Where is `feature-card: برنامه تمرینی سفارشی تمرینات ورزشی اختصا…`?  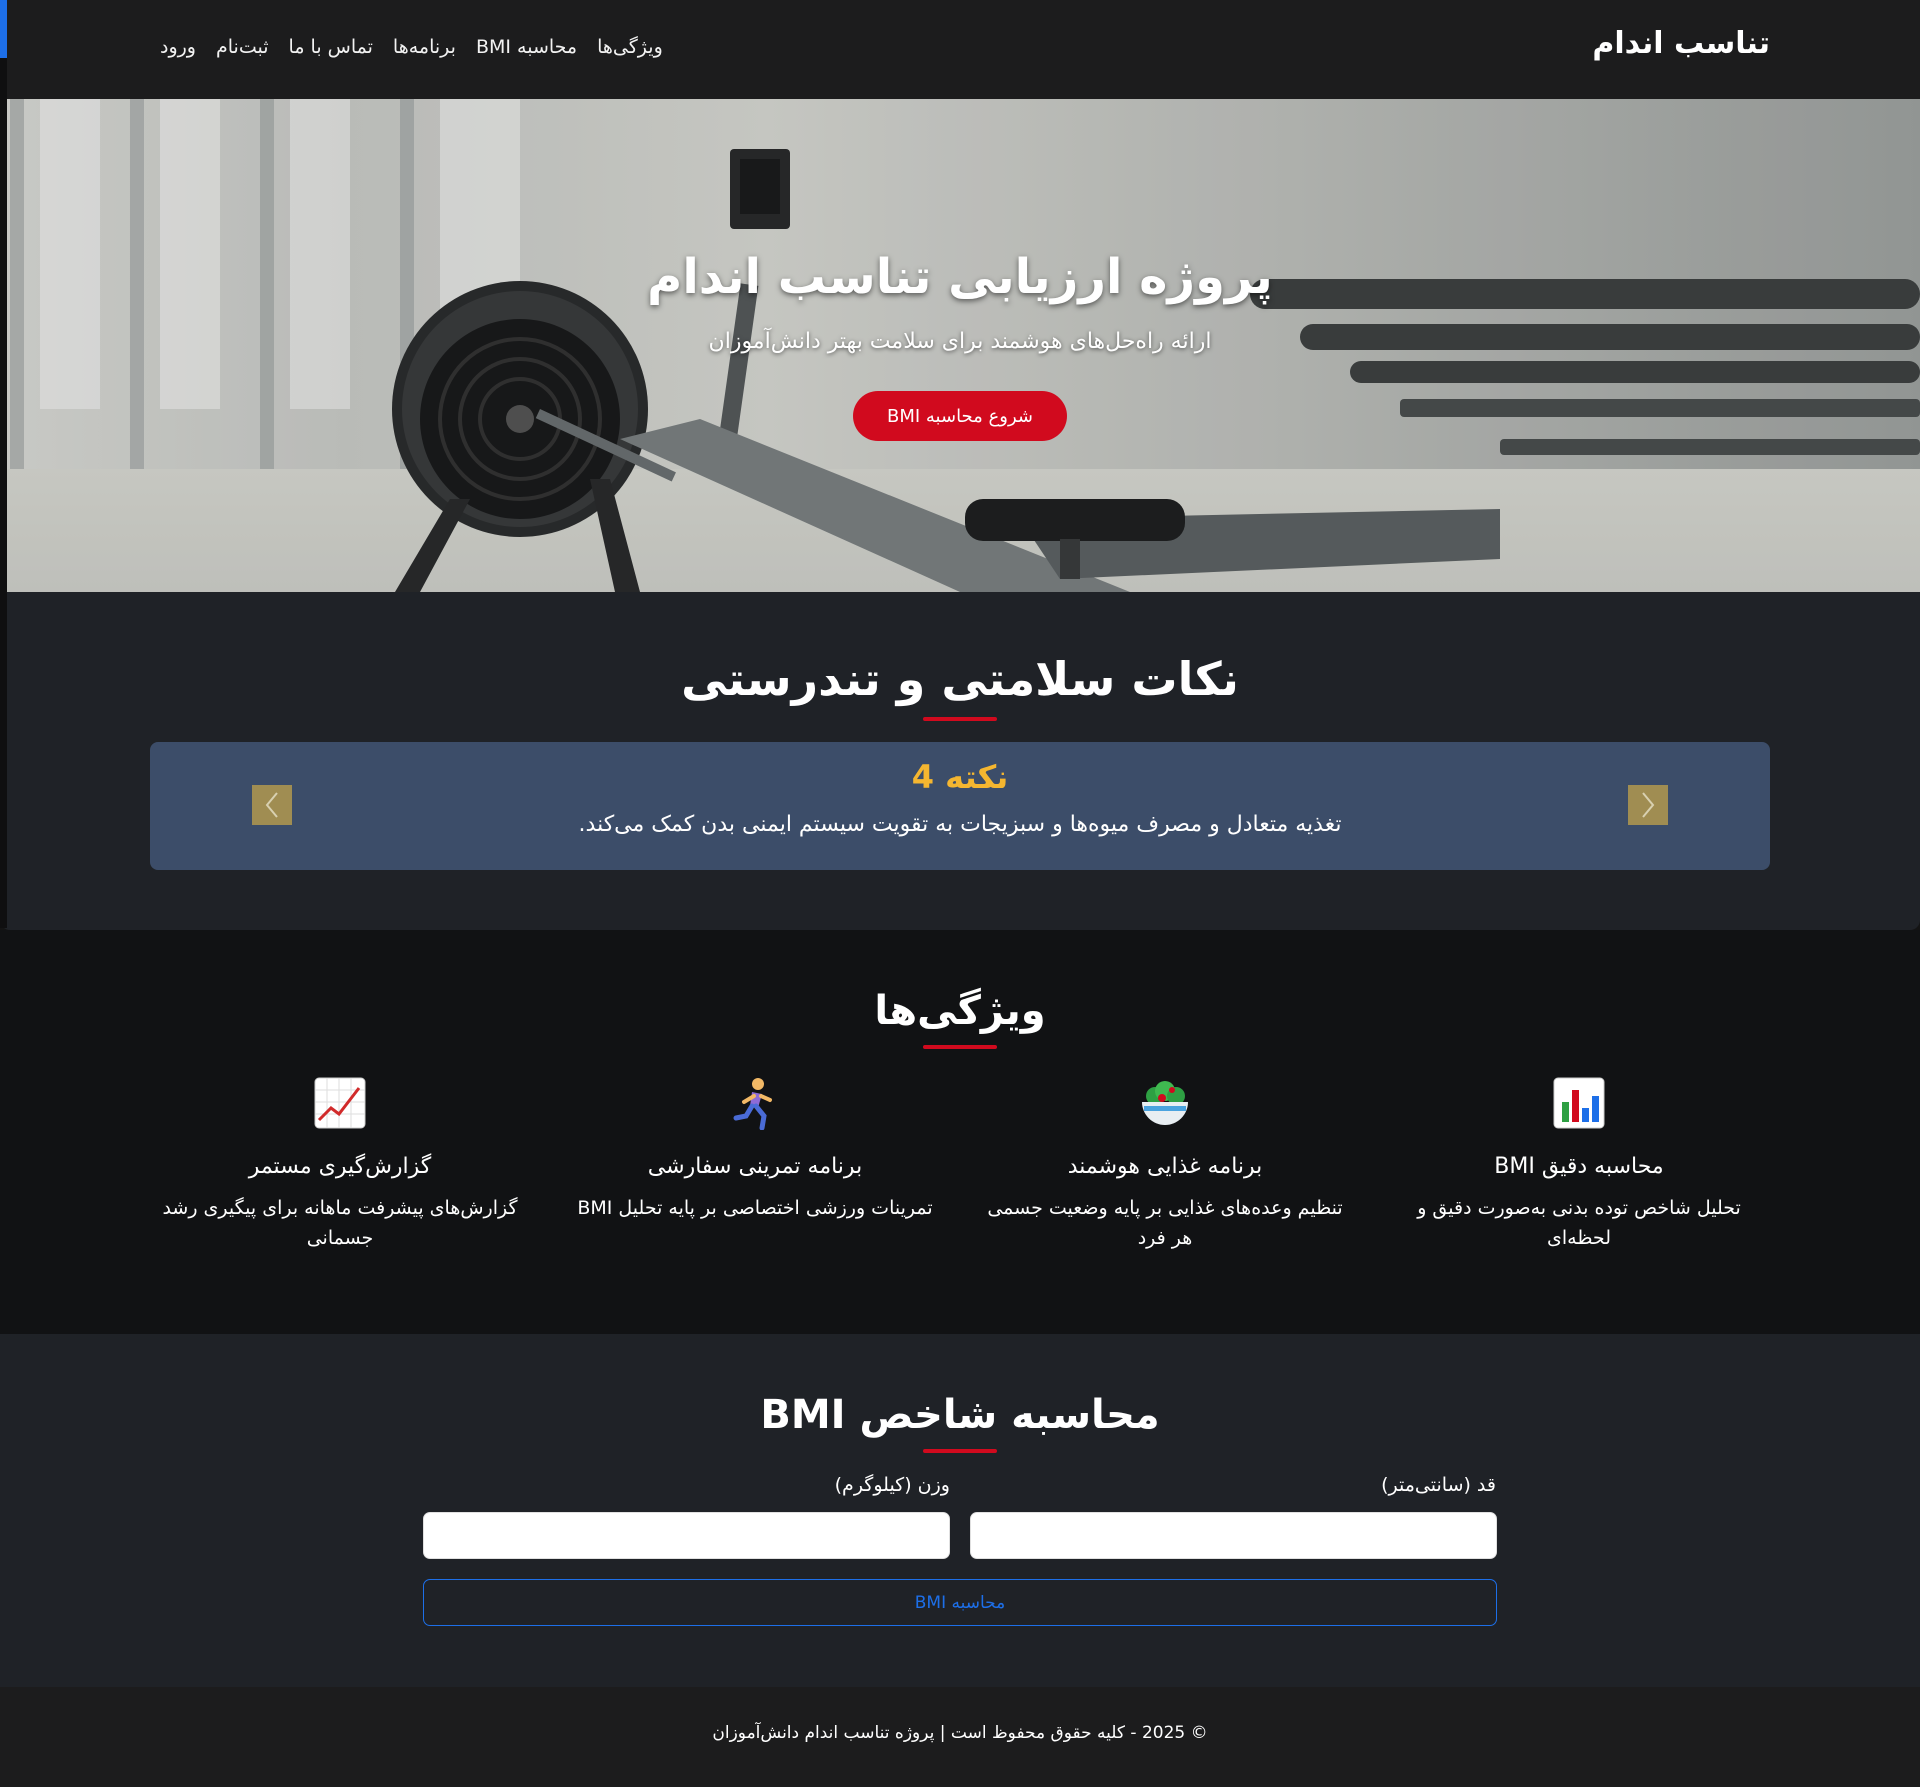 feature-card: برنامه تمرینی سفارشی تمرینات ورزشی اختصا… is located at coordinates (755, 1149).